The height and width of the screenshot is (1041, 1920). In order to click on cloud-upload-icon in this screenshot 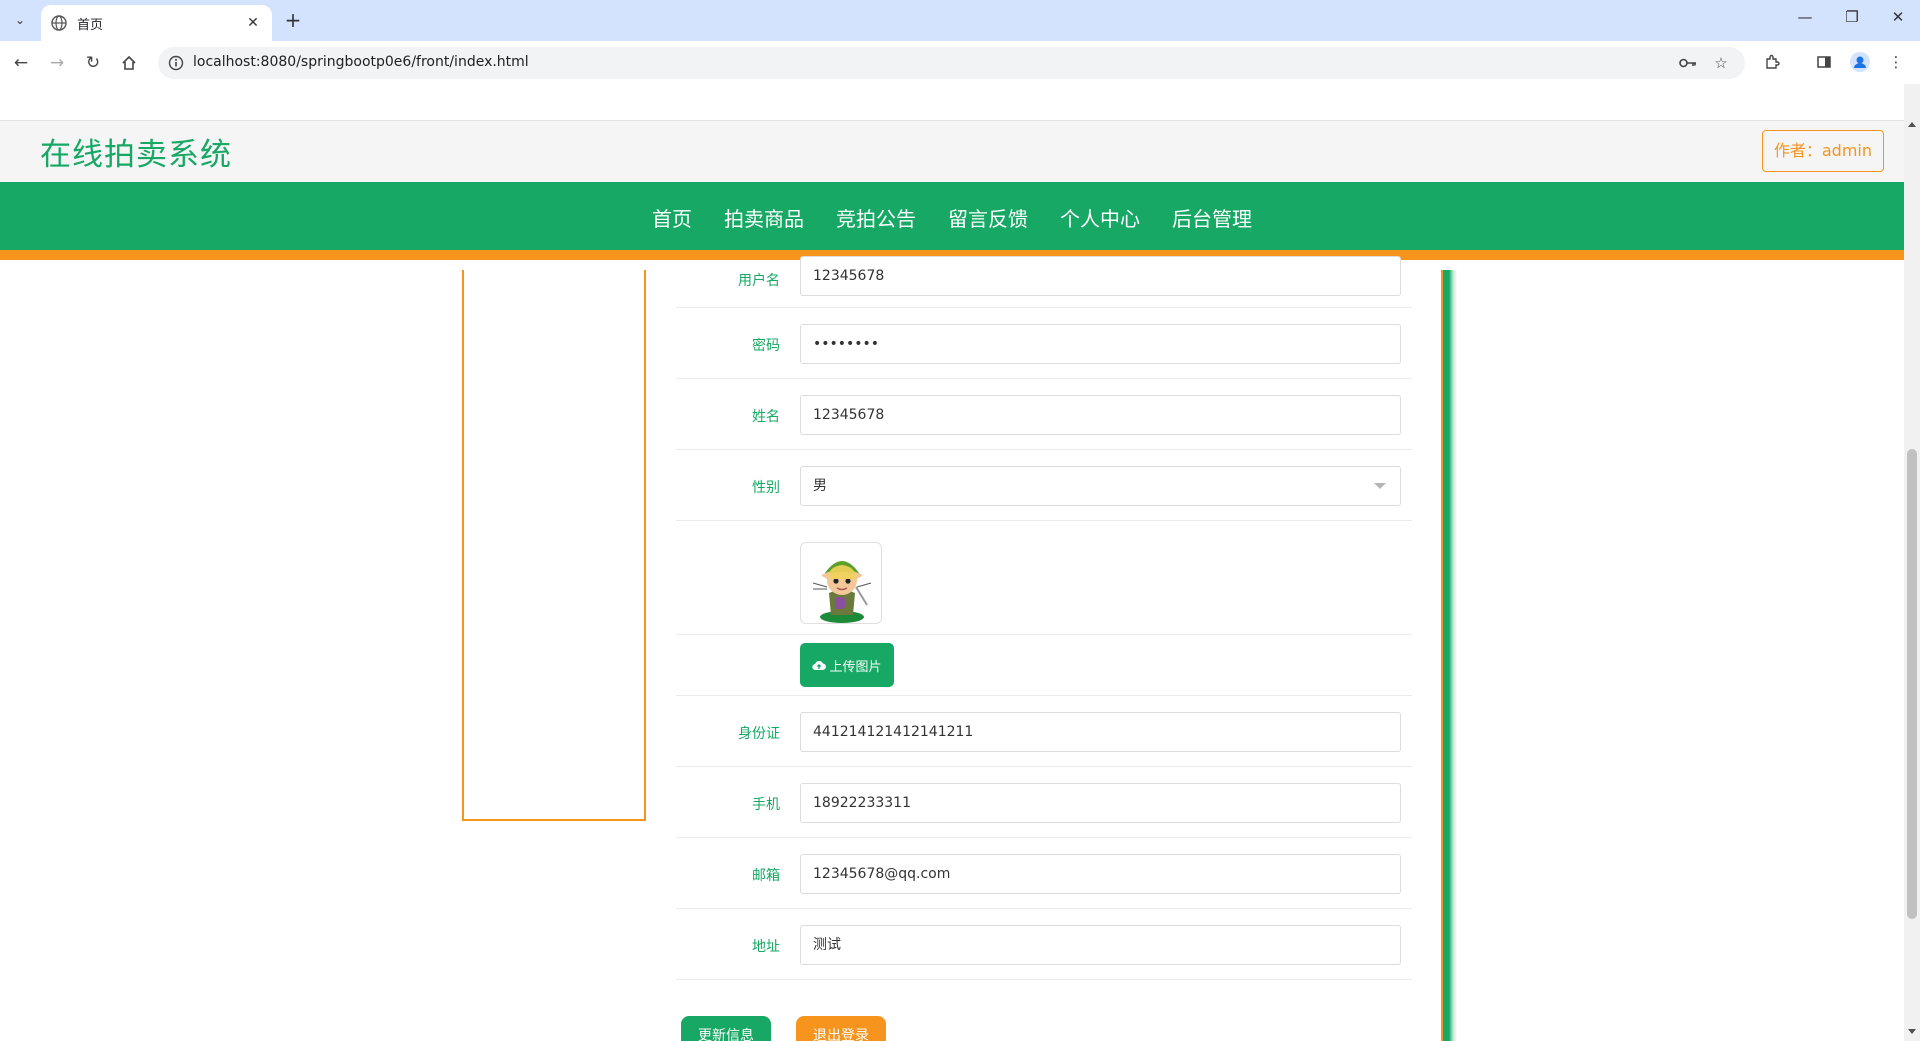, I will do `click(819, 665)`.